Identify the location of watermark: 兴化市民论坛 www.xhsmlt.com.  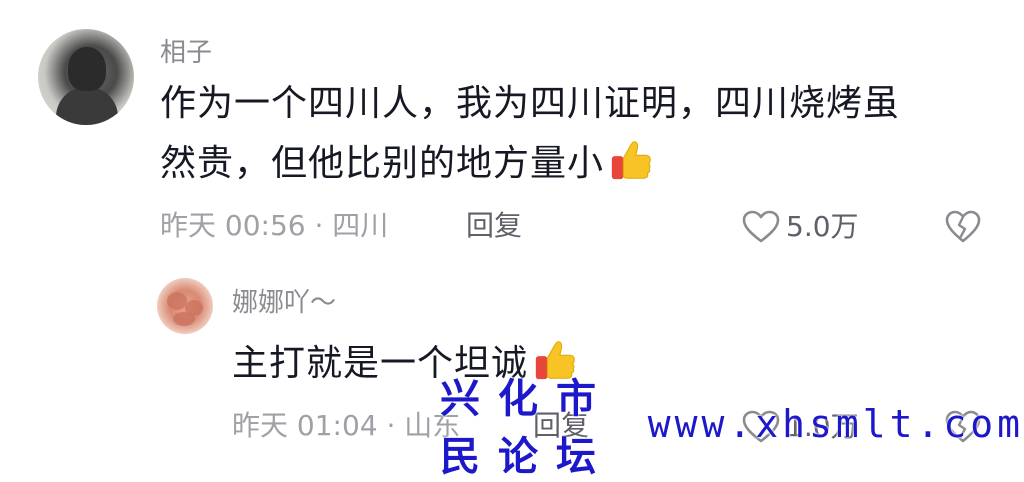
(732, 427).